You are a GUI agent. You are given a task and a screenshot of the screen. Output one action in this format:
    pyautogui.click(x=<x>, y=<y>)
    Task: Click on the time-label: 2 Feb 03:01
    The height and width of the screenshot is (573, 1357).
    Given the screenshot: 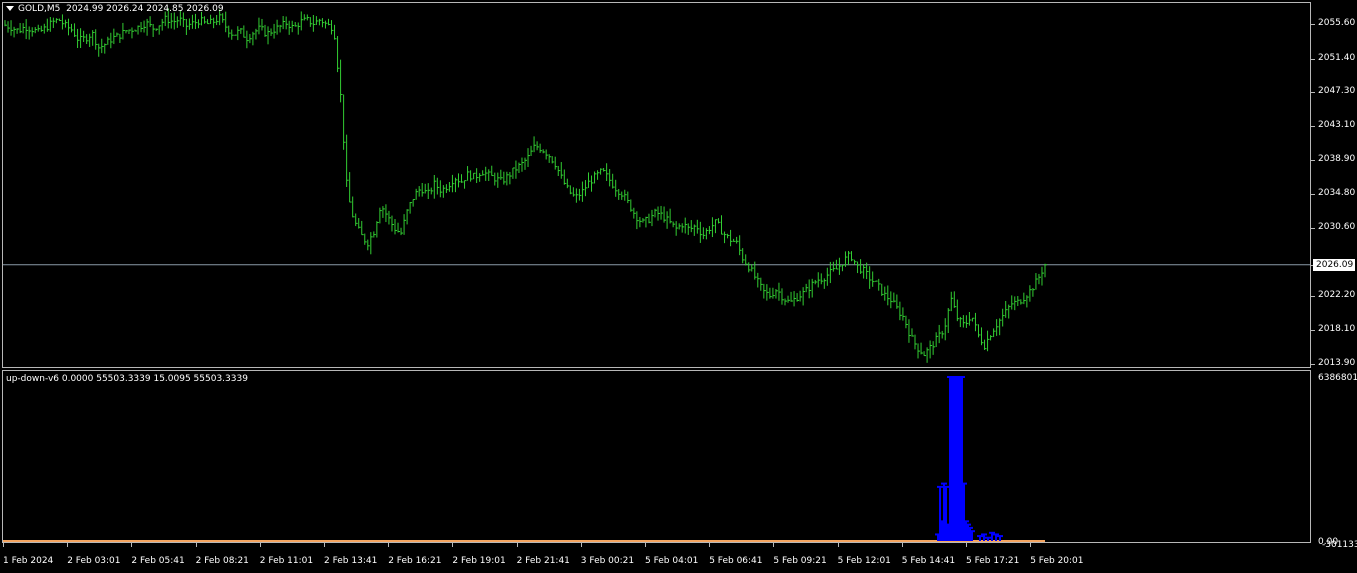 What is the action you would take?
    pyautogui.click(x=94, y=561)
    